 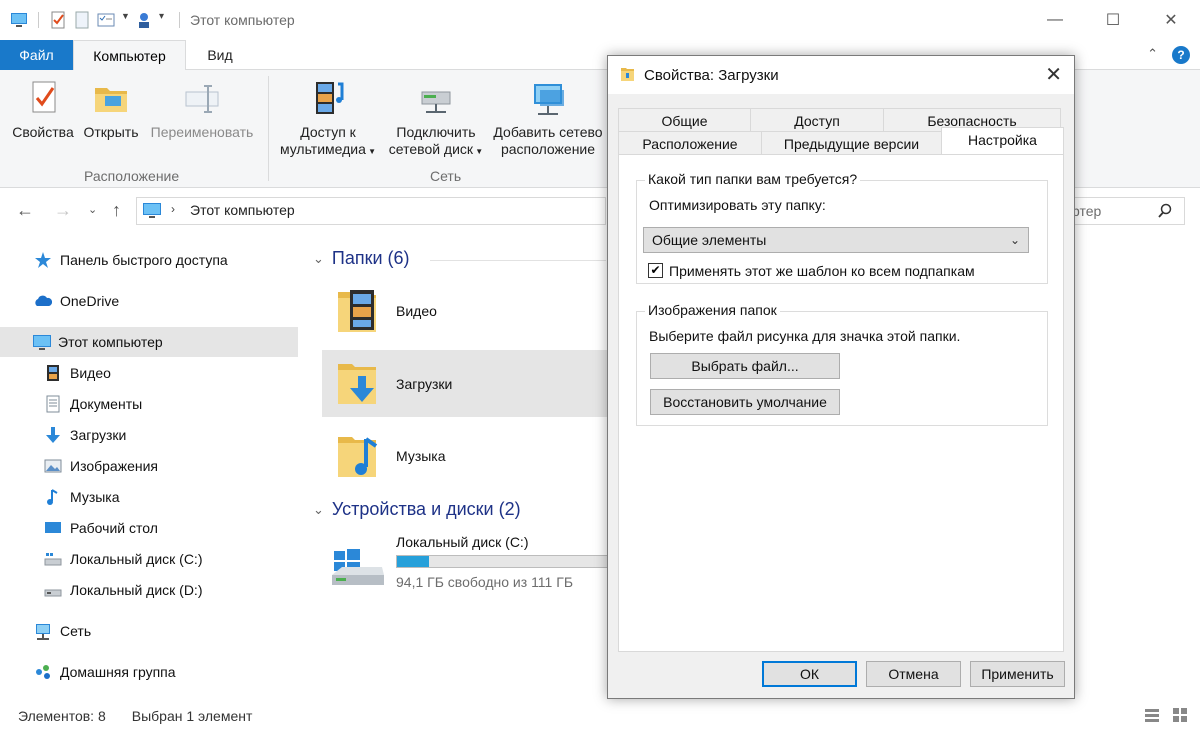 What do you see at coordinates (322, 149) in the screenshot?
I see `media-access-label-line2: мультимедиа` at bounding box center [322, 149].